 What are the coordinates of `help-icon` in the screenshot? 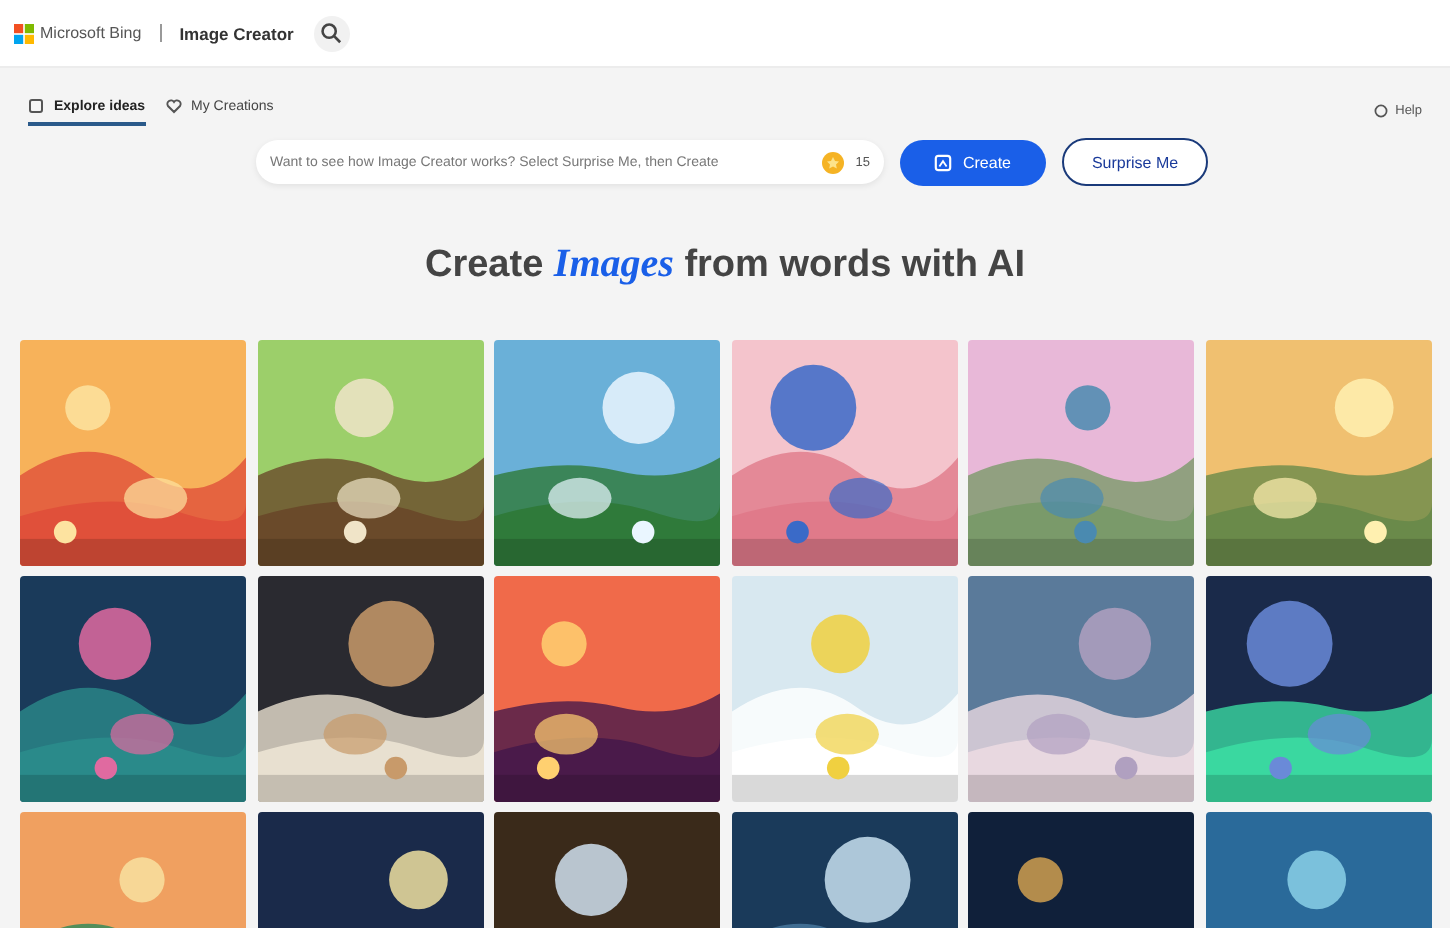 It's located at (1380, 110).